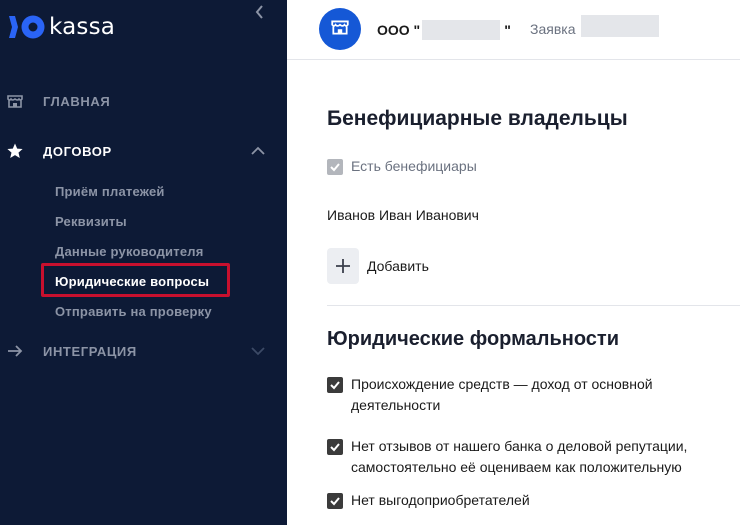 The height and width of the screenshot is (525, 740). I want to click on sidebar-subitem-requisites: Реквизиты, so click(91, 221).